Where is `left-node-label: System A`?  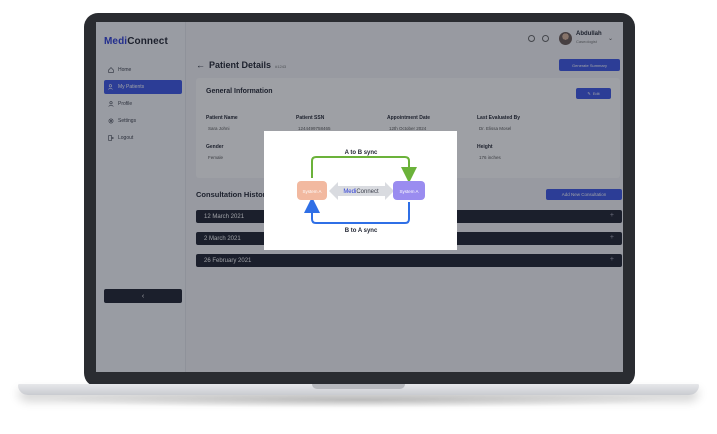 left-node-label: System A is located at coordinates (311, 191).